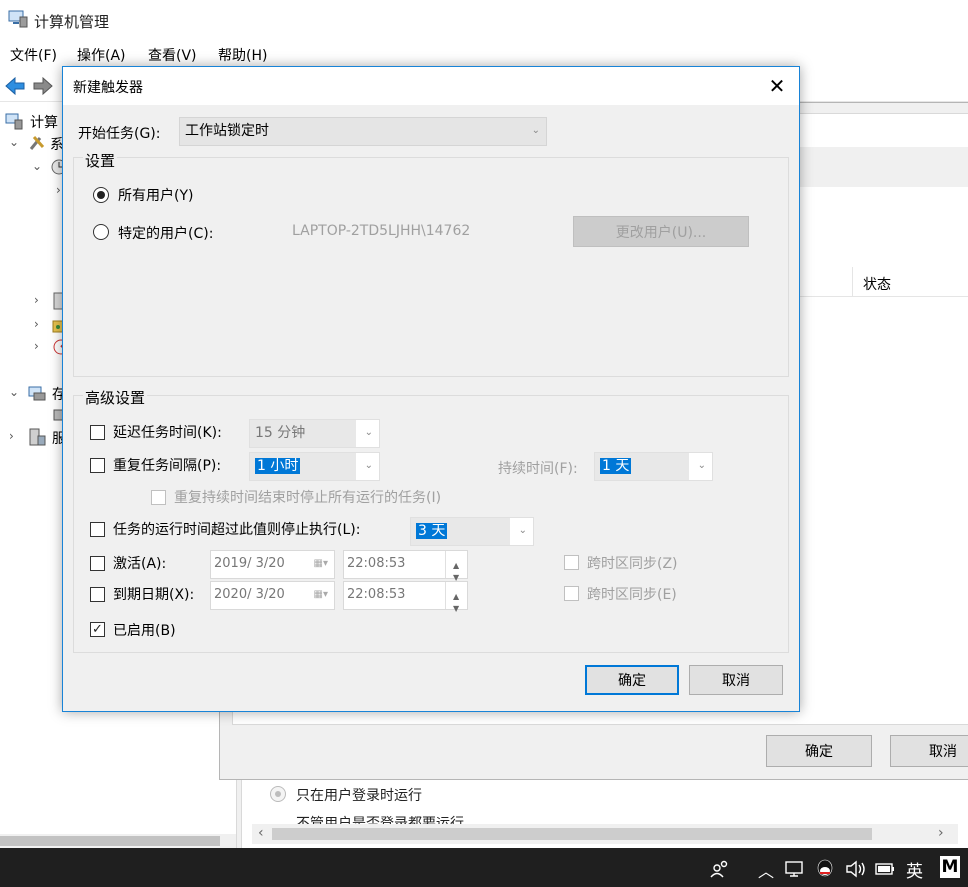 The width and height of the screenshot is (968, 887). Describe the element at coordinates (653, 466) in the screenshot. I see `duration-select: 1 天 ⌄` at that location.